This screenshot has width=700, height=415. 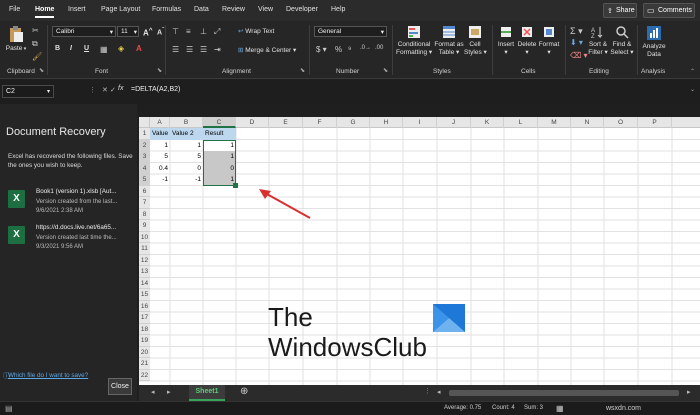 What do you see at coordinates (186, 180) in the screenshot?
I see `data-cell: -1` at bounding box center [186, 180].